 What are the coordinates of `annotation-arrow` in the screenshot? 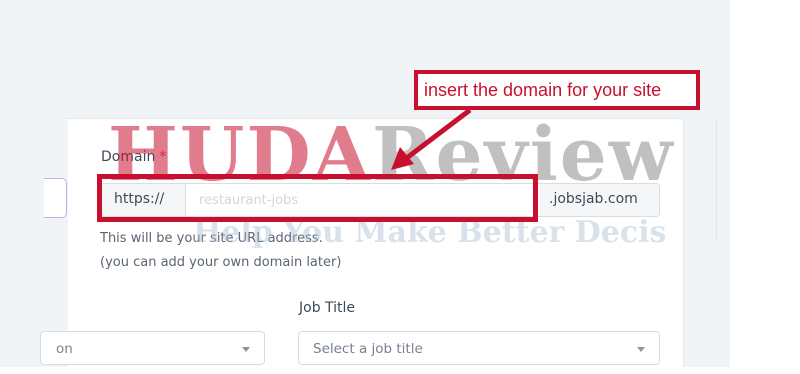 It's located at (431, 139).